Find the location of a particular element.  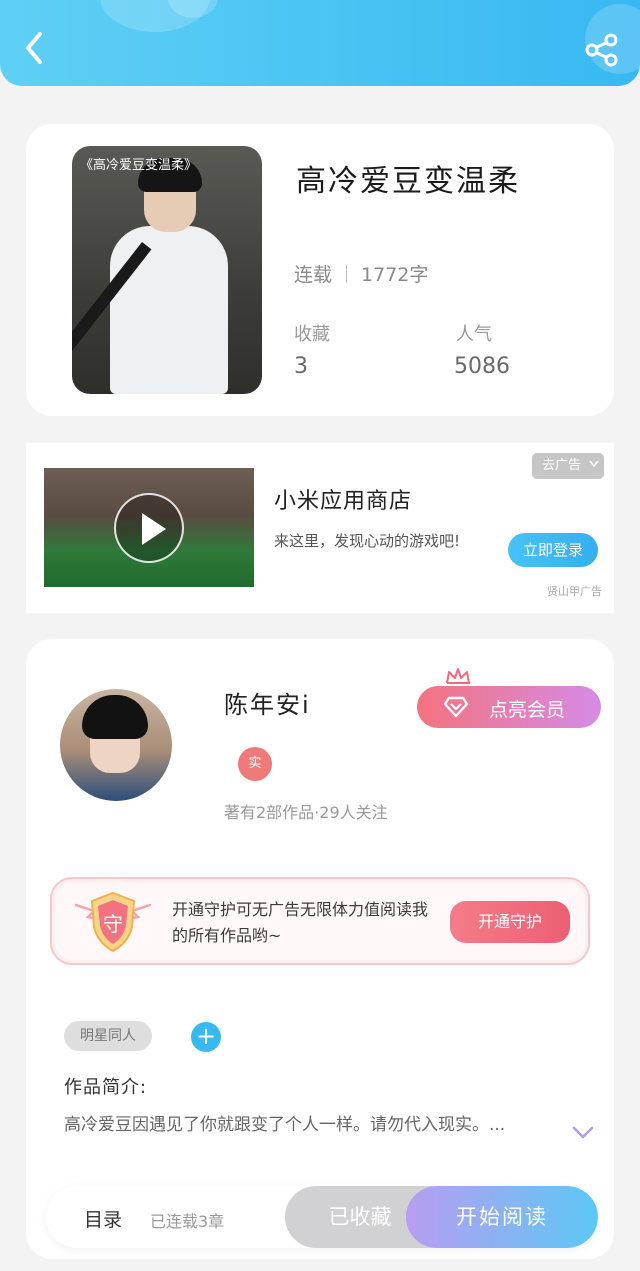

cover-figure is located at coordinates (169, 310).